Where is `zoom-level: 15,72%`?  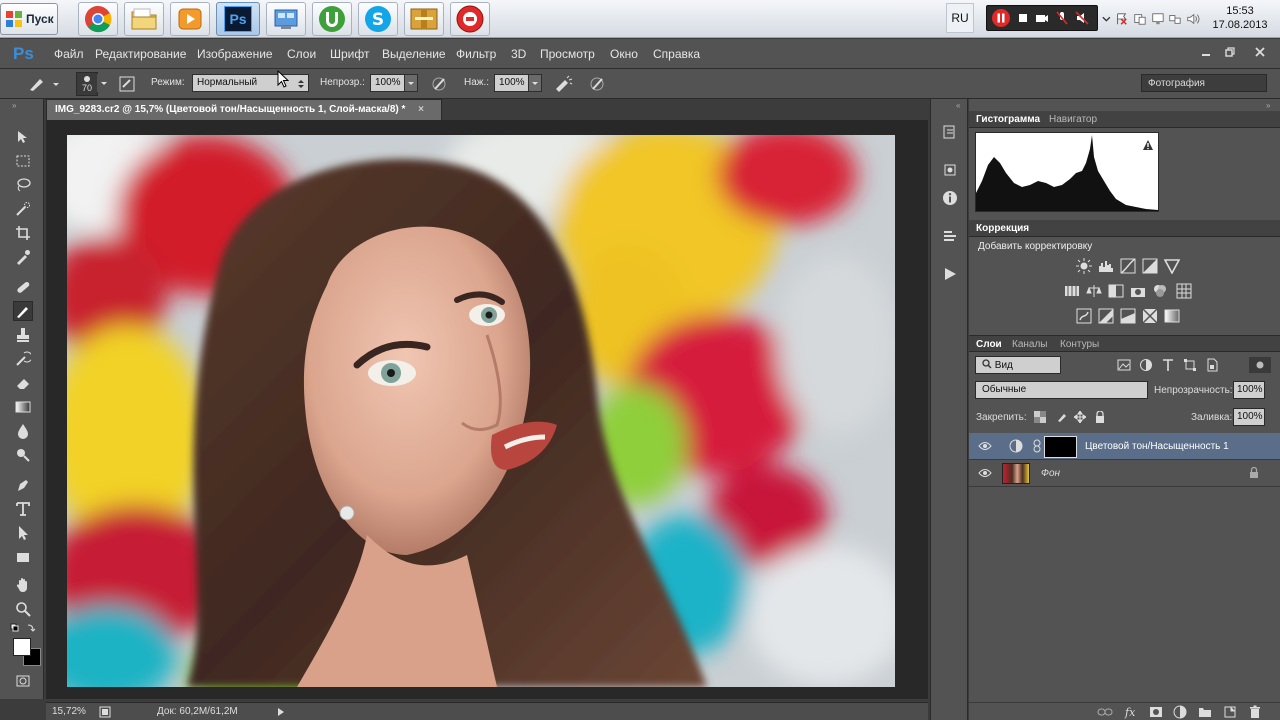
zoom-level: 15,72% is located at coordinates (69, 711).